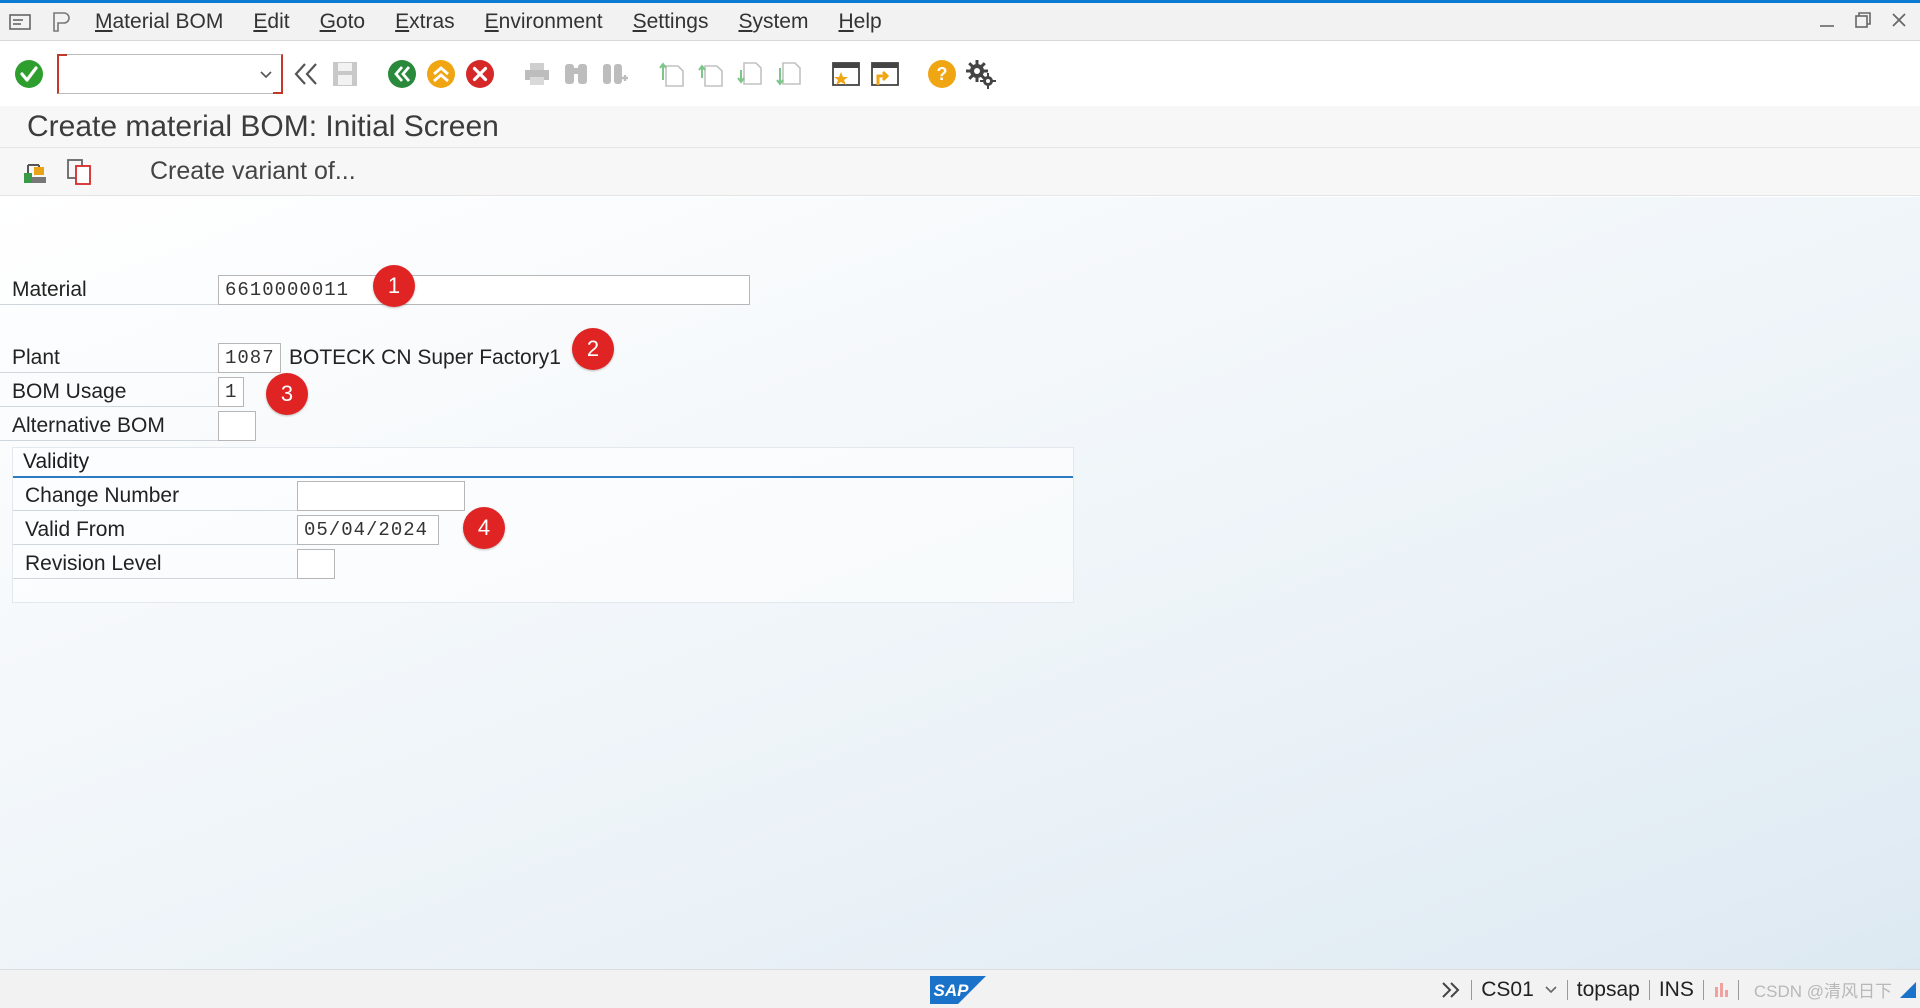  I want to click on change-number-input, so click(381, 496).